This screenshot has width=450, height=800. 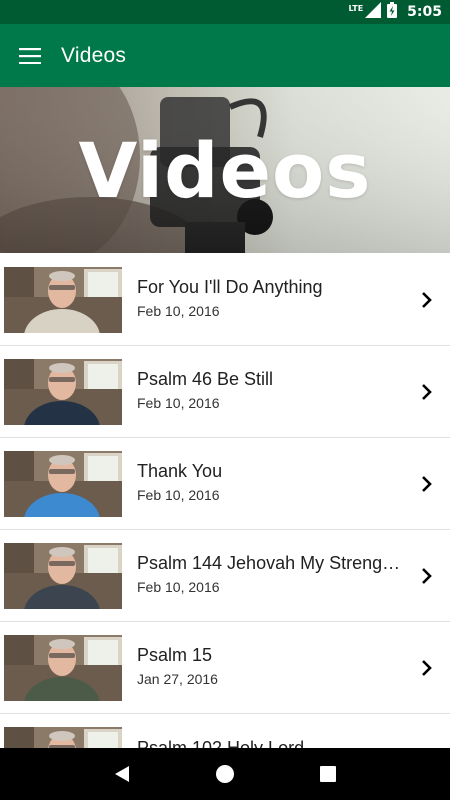 I want to click on recents-square-icon, so click(x=328, y=774).